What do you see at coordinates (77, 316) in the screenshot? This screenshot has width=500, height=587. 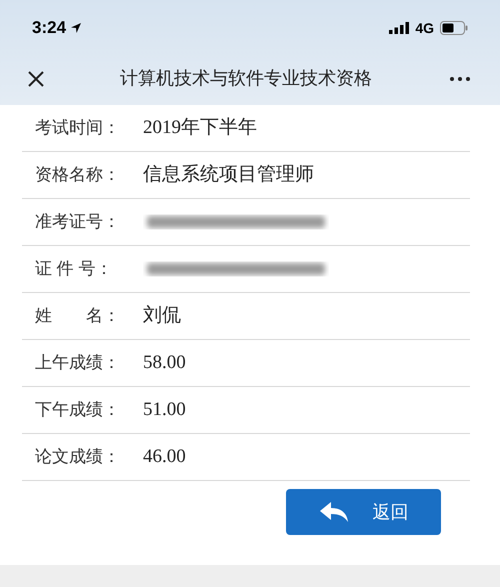 I see `field-label: 姓 名：` at bounding box center [77, 316].